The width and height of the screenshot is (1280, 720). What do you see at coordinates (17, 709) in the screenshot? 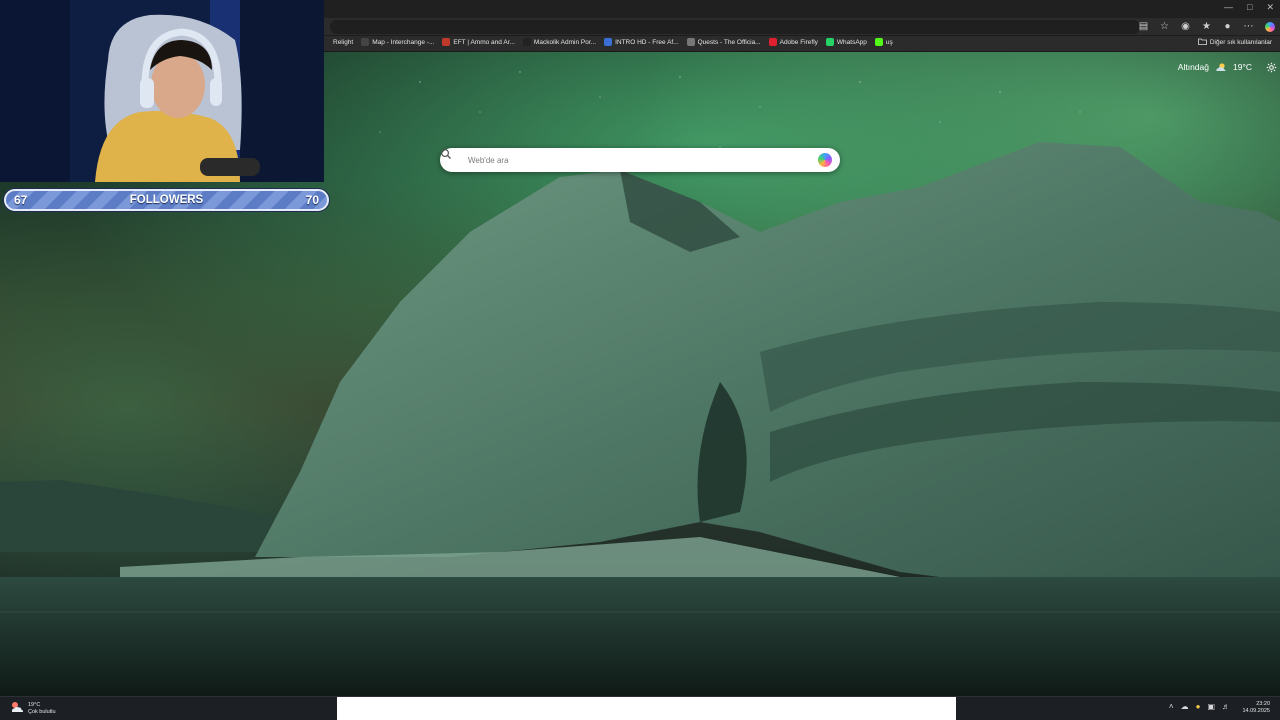
I see `cloudy-weather-icon` at bounding box center [17, 709].